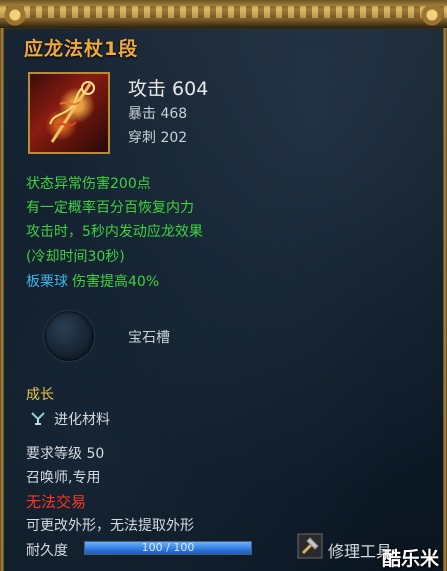 Image resolution: width=447 pixels, height=571 pixels. What do you see at coordinates (410, 559) in the screenshot?
I see `watermark-text: 酷乐米` at bounding box center [410, 559].